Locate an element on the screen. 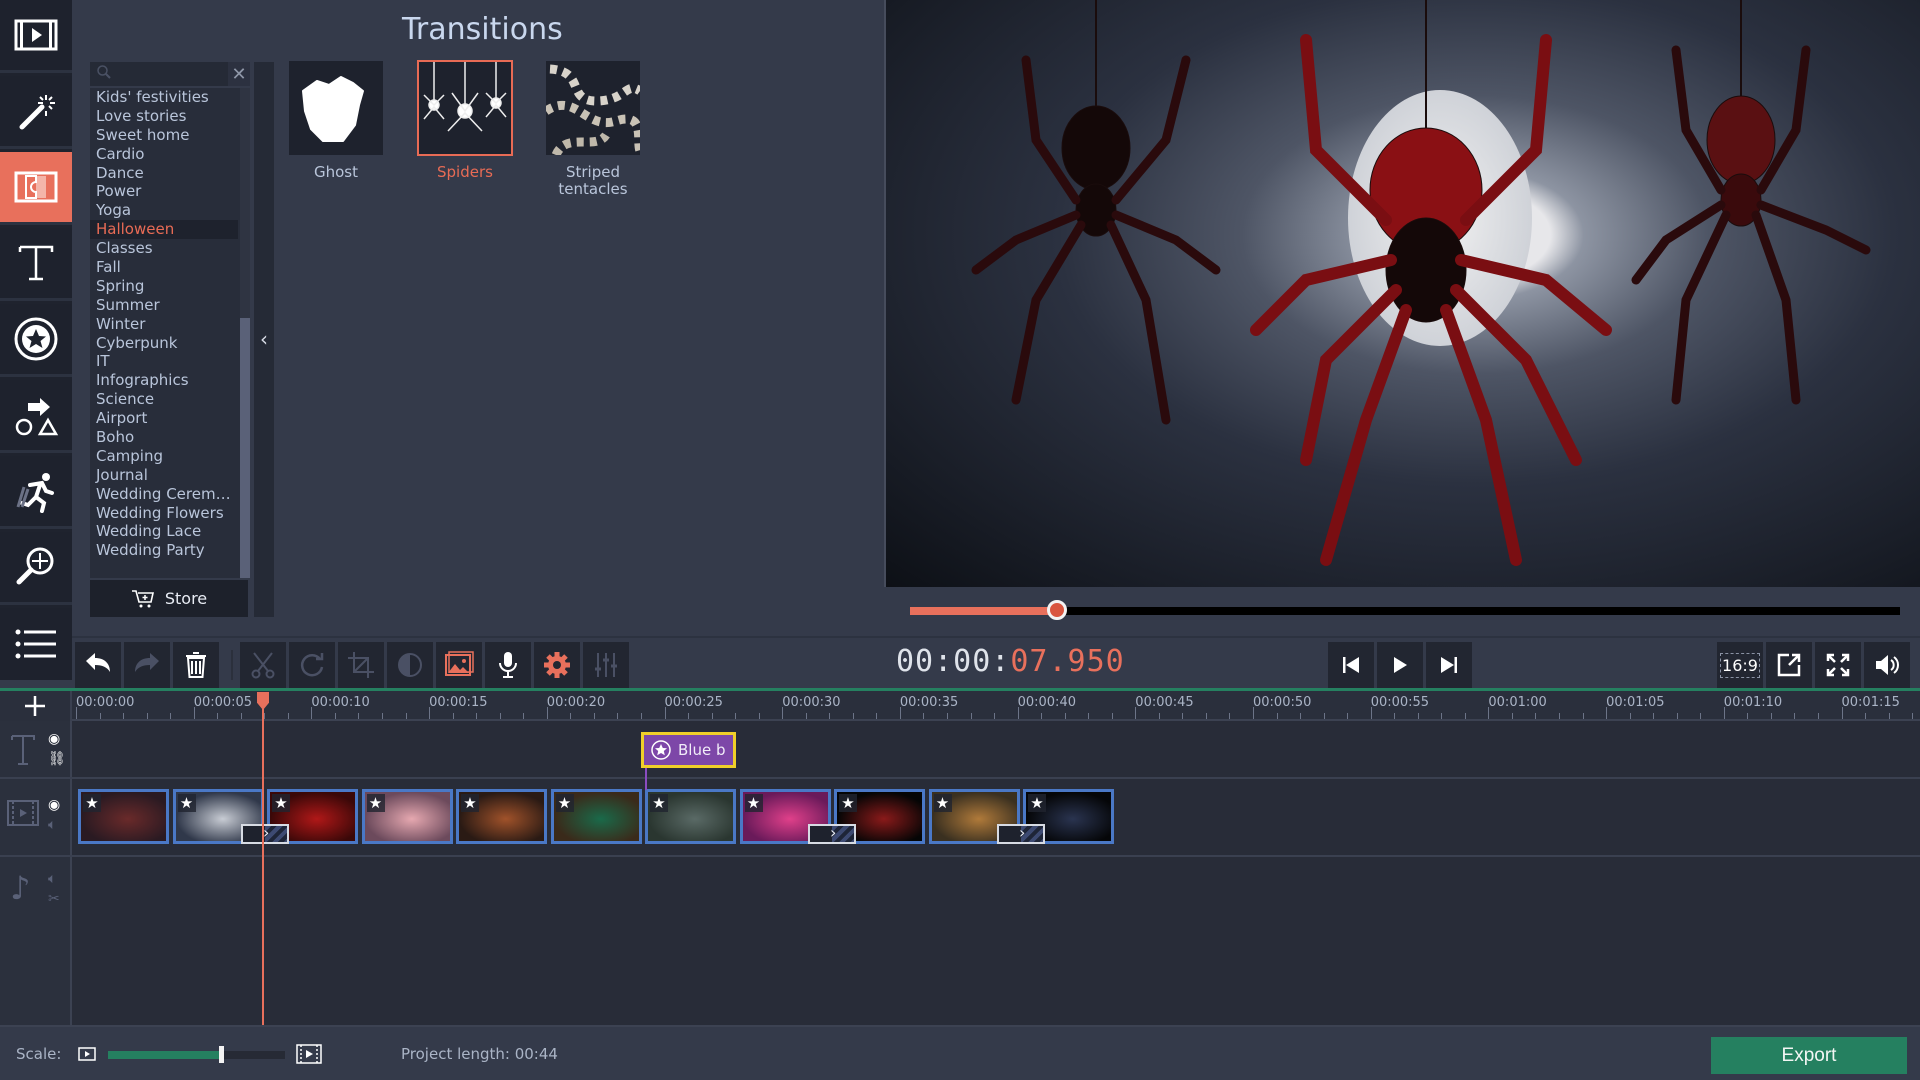  transition-thumb-spiders is located at coordinates (465, 108).